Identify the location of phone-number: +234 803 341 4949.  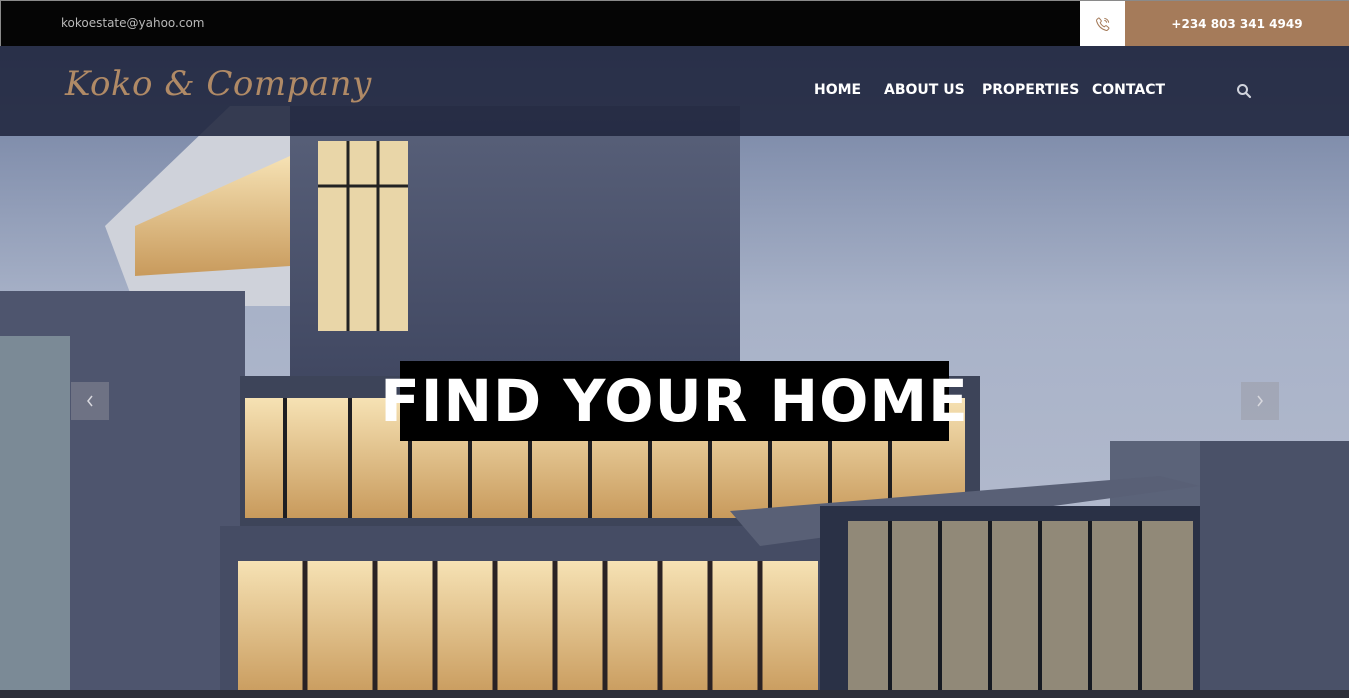
(1236, 24).